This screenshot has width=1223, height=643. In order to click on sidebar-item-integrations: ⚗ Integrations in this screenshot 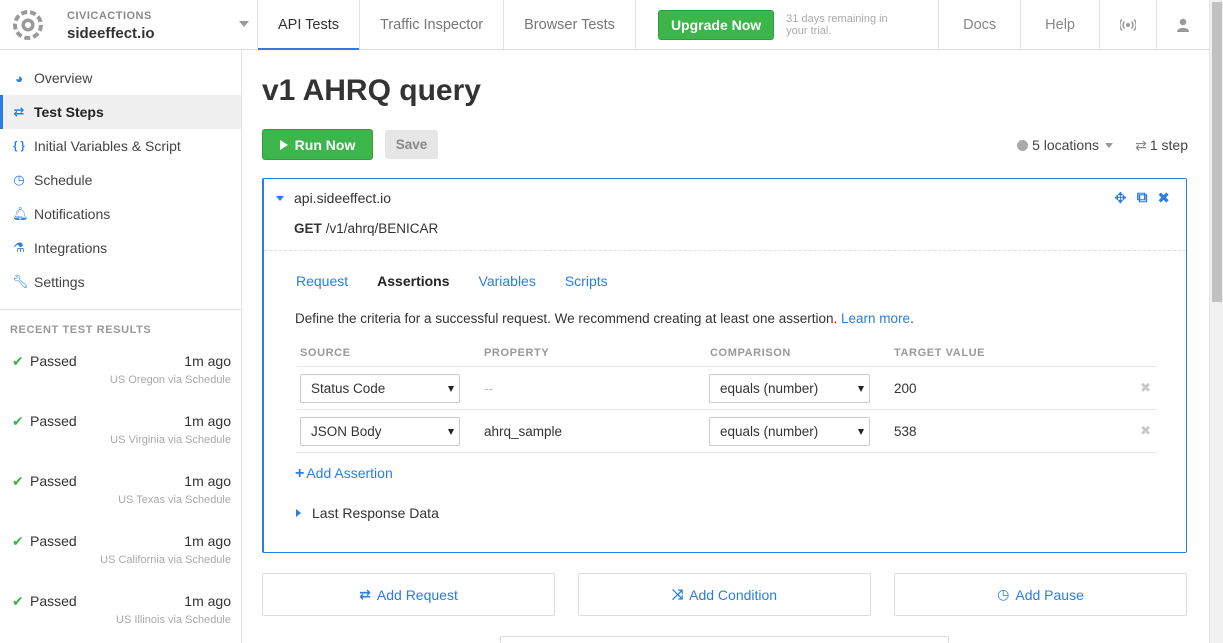, I will do `click(120, 248)`.